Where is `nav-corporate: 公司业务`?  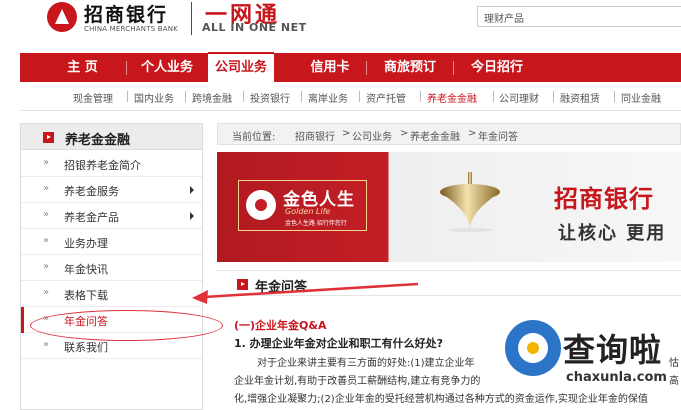 nav-corporate: 公司业务 is located at coordinates (241, 67).